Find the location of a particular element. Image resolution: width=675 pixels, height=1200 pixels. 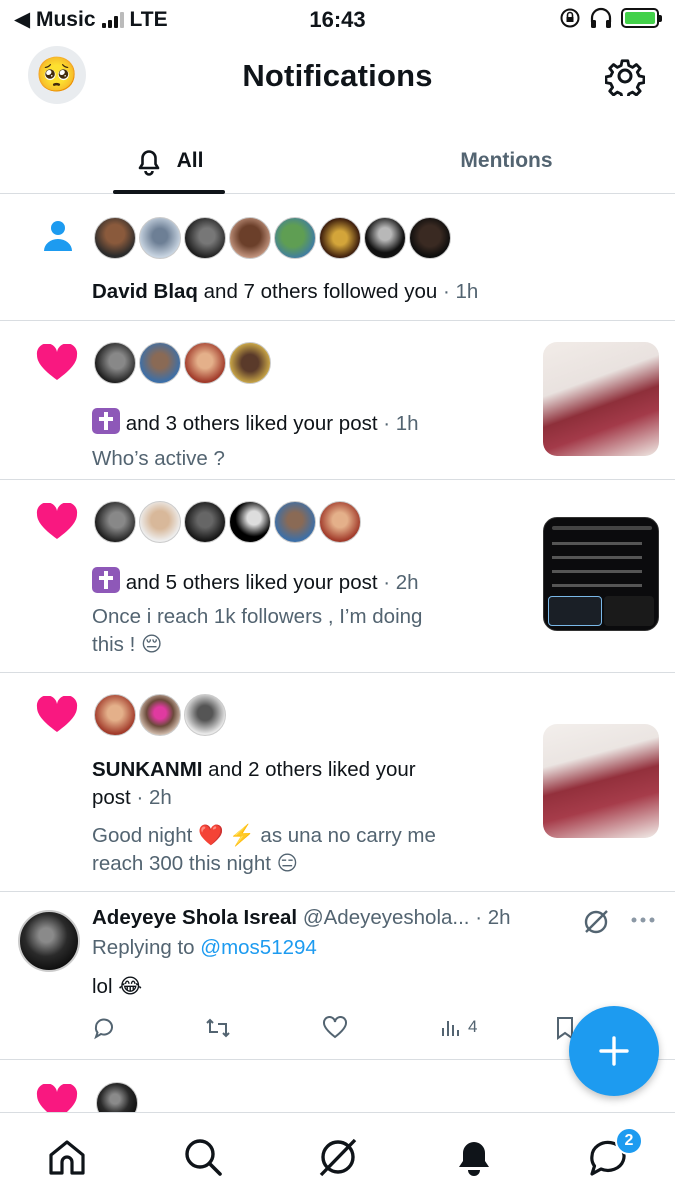

bottom-nav is located at coordinates (337, 1156).